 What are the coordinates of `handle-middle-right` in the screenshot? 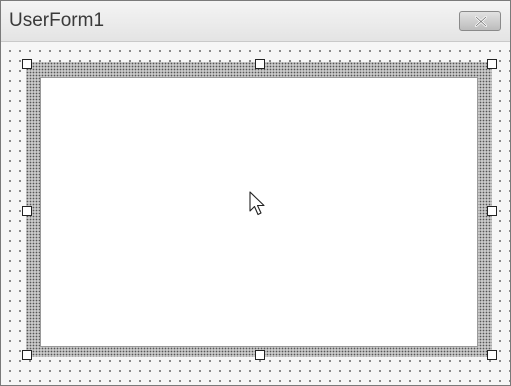 It's located at (492, 211).